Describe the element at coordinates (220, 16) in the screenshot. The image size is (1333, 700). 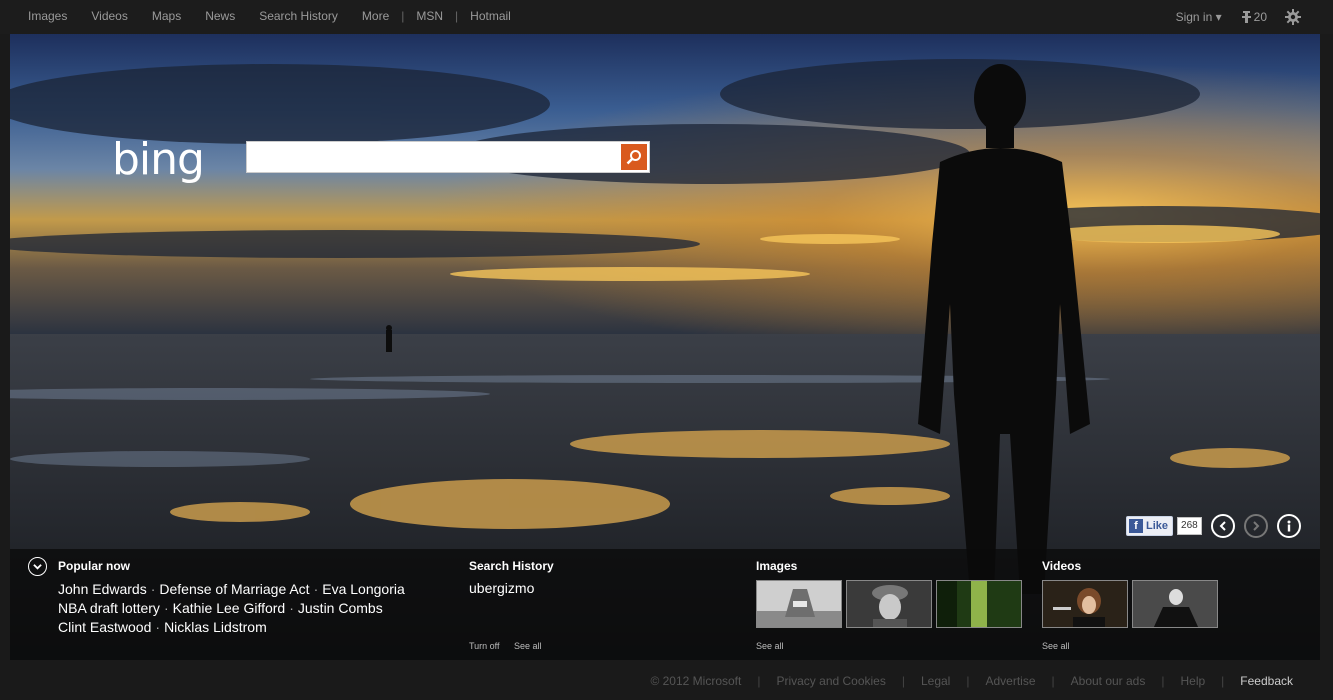
I see `nav-news: News` at that location.